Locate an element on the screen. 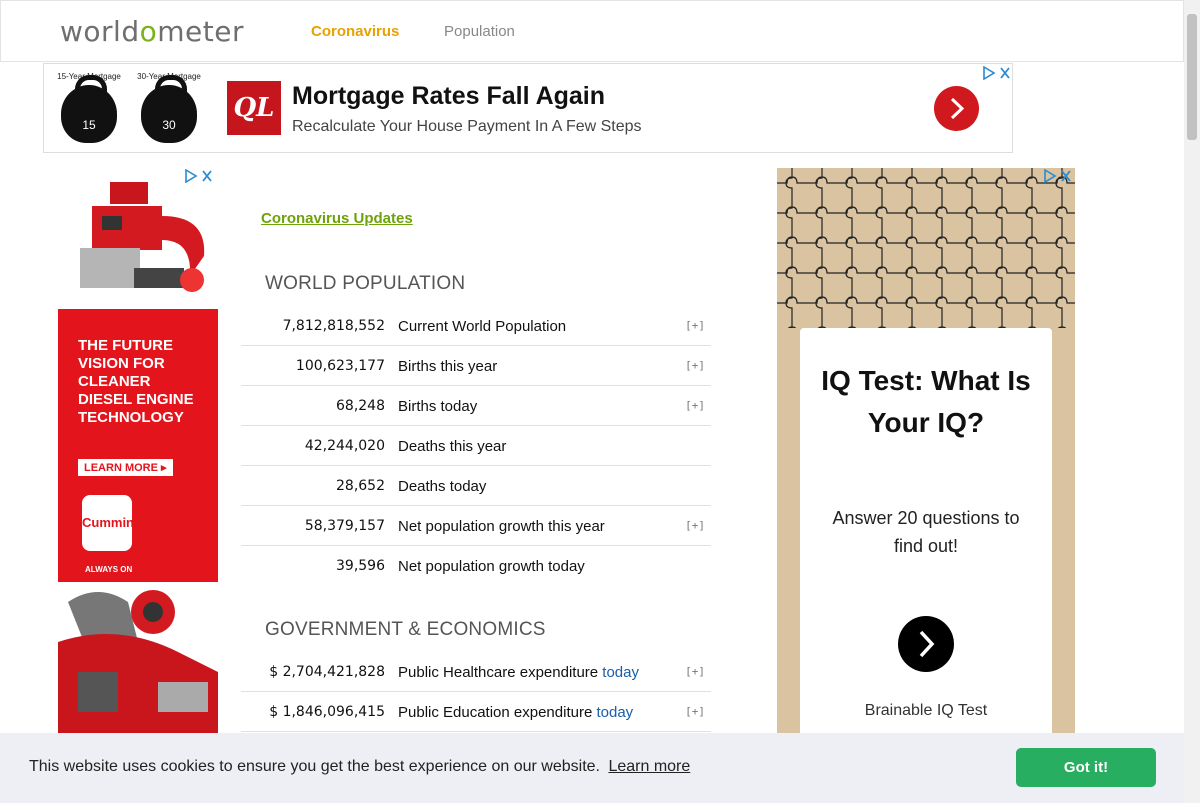 Image resolution: width=1200 pixels, height=803 pixels. top-navbar: worldometer Coronavirus Population is located at coordinates (592, 31).